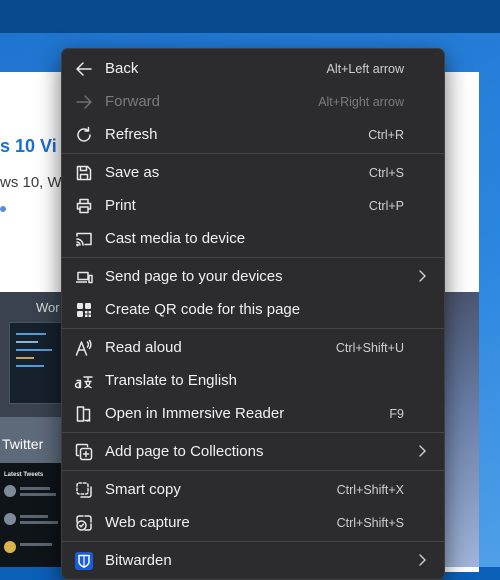 This screenshot has width=500, height=580. What do you see at coordinates (195, 413) in the screenshot?
I see `menu-item-label: Open in Immersive Reader` at bounding box center [195, 413].